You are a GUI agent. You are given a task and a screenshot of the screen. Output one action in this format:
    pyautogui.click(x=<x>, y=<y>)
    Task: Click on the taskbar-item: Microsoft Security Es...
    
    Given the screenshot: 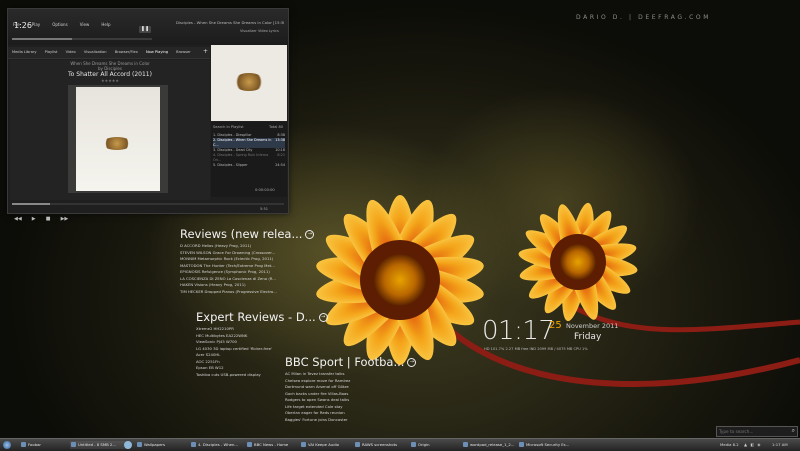 What is the action you would take?
    pyautogui.click(x=551, y=445)
    